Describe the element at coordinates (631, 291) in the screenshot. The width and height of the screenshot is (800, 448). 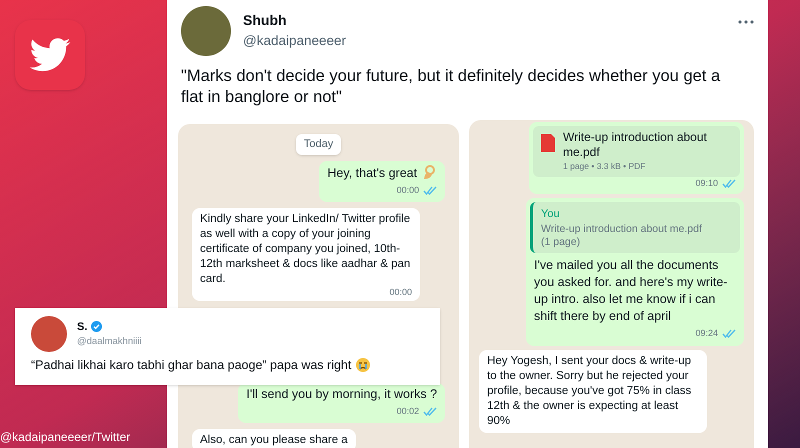
I see `message-text: I've mailed you all the documents you asked for. and here's my write-up intro. also let me know if i can shift there by end of april` at that location.